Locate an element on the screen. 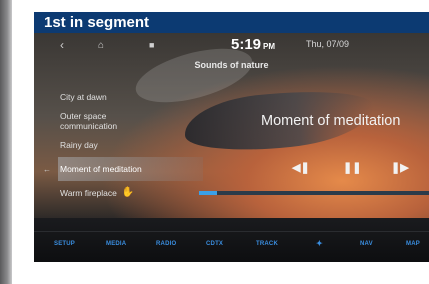 This screenshot has height=284, width=429. category-title: Sounds of nature is located at coordinates (231, 65).